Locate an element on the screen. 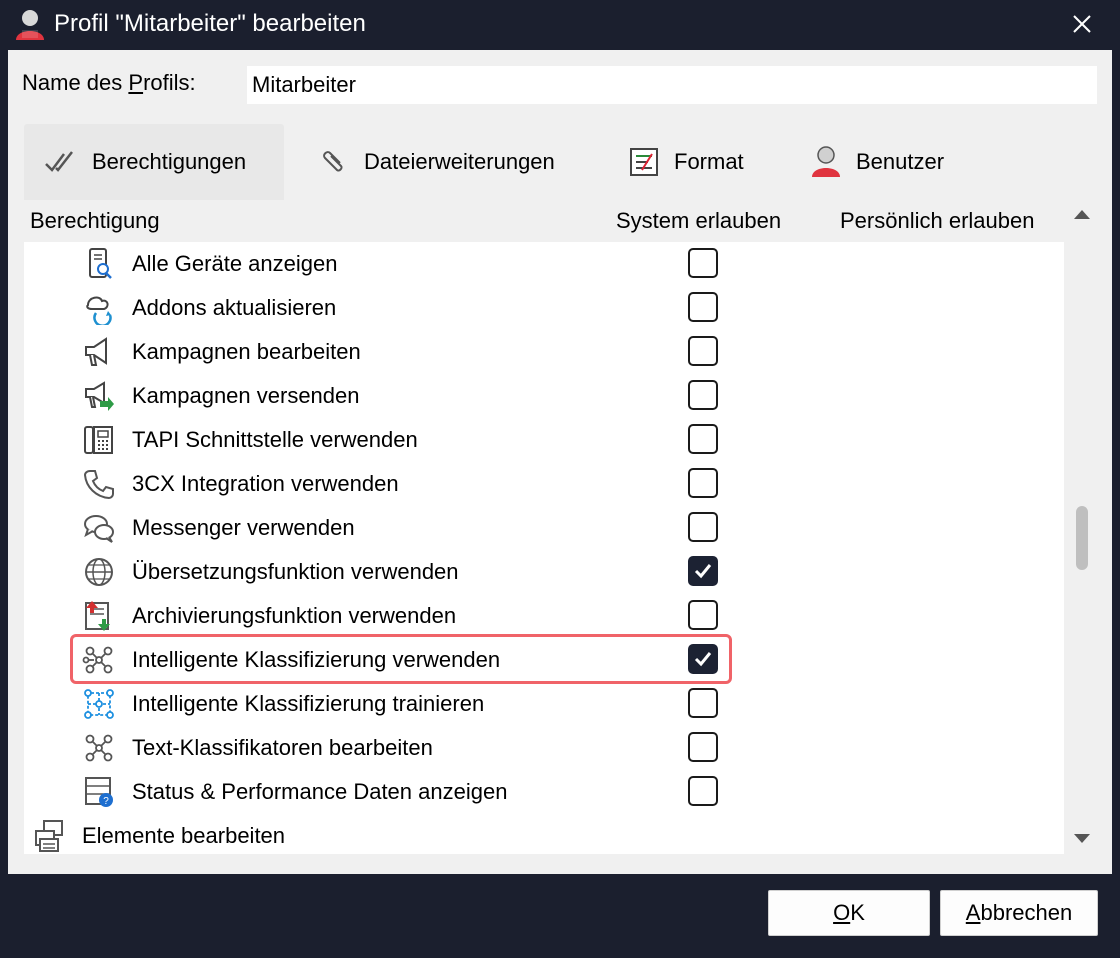 This screenshot has width=1120, height=958. row-label: Addons aktualisieren is located at coordinates (234, 307).